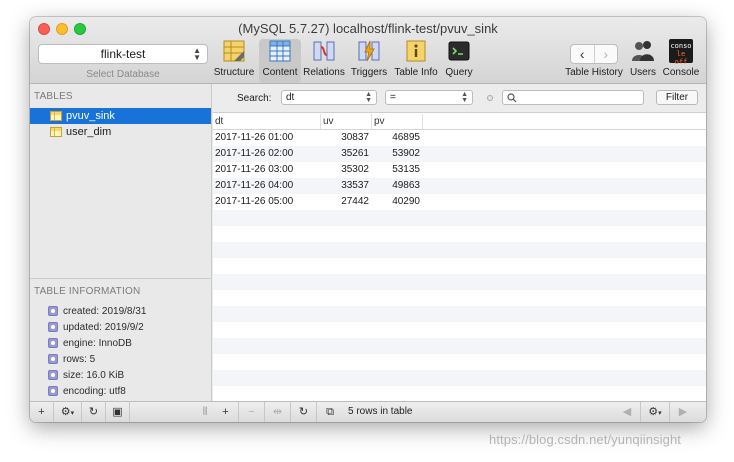  What do you see at coordinates (89, 132) in the screenshot?
I see `table-name: user_dim` at bounding box center [89, 132].